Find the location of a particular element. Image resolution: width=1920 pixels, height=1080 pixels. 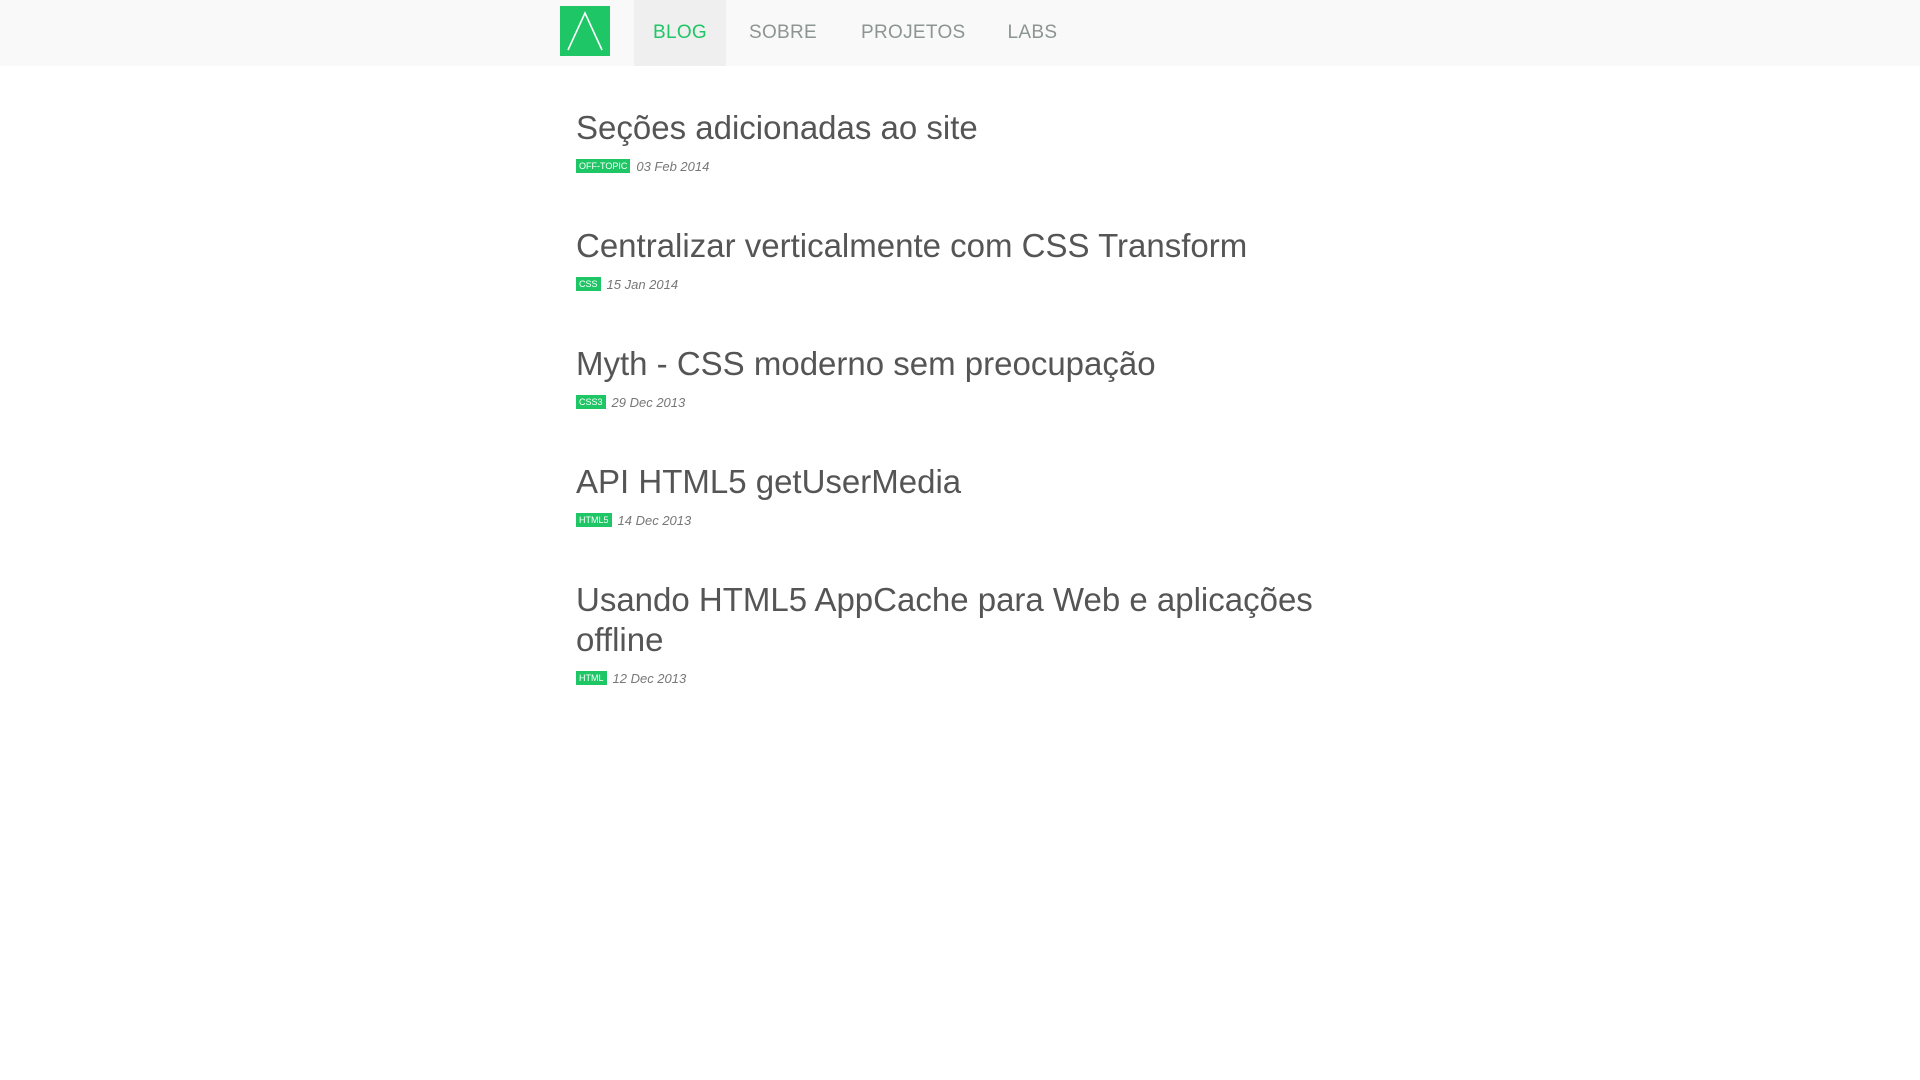

nav-item-blog: BLOG is located at coordinates (680, 33).